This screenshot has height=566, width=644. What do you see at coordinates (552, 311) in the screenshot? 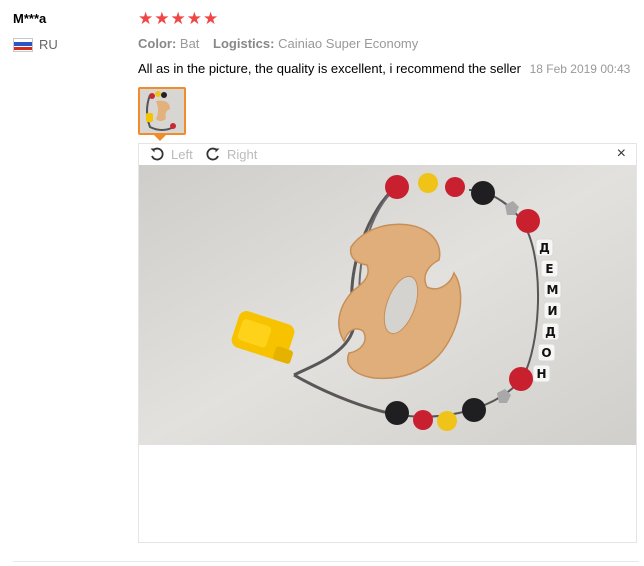
I see `bead-letter: И` at bounding box center [552, 311].